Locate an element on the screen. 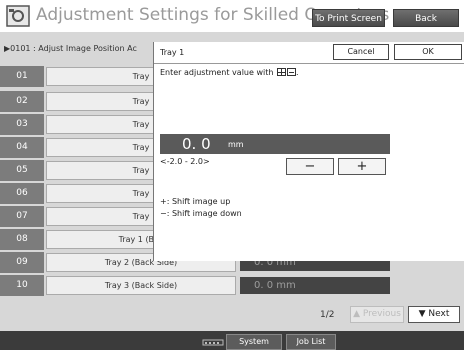 The image size is (464, 350). row-number: 06 is located at coordinates (22, 193).